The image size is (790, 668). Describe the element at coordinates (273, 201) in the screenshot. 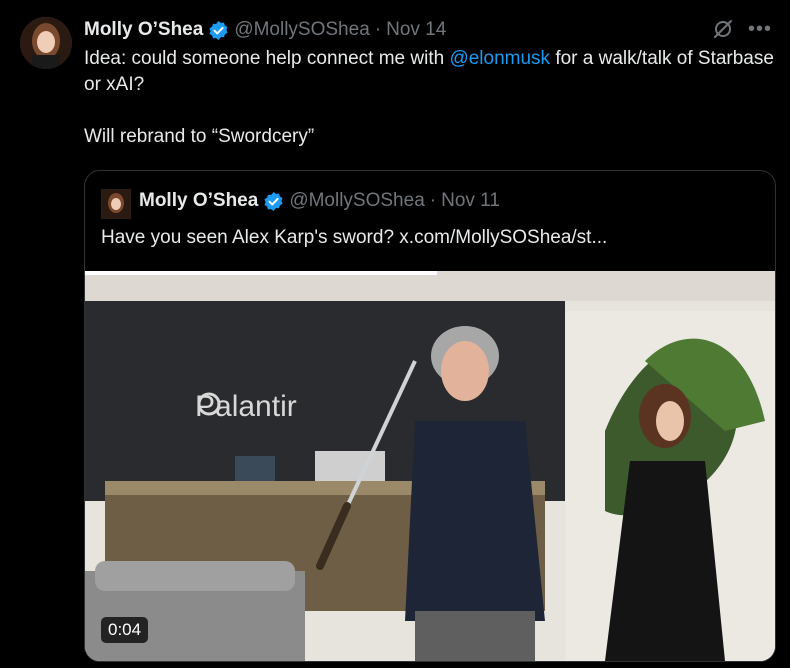

I see `quote-verified-badge-icon` at that location.